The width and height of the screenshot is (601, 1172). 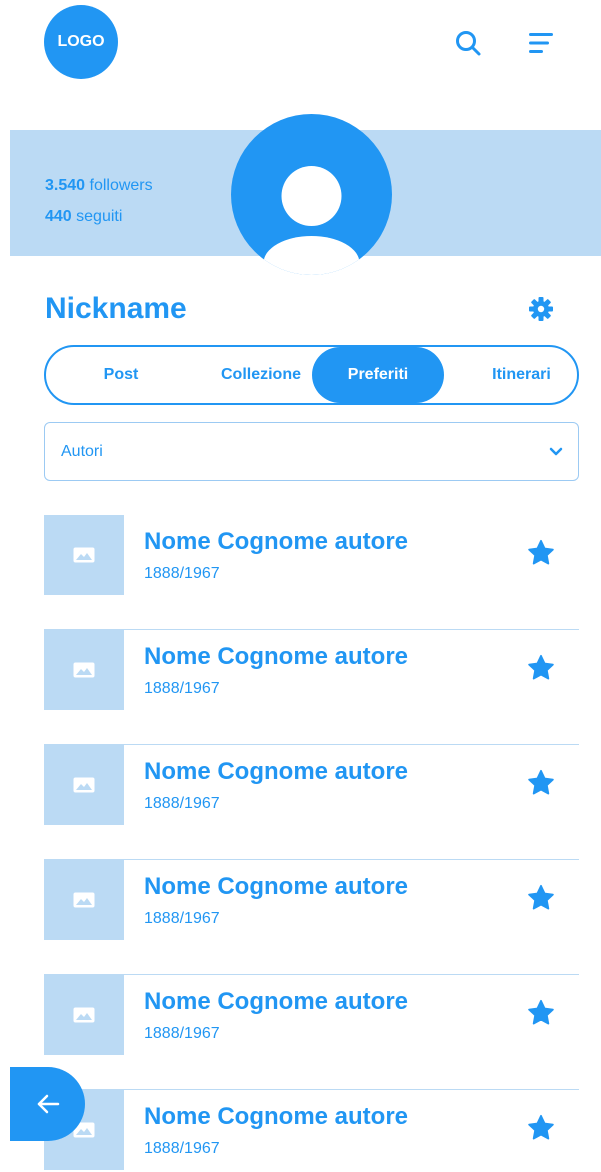 I want to click on followers-count: 3.540, so click(x=65, y=185).